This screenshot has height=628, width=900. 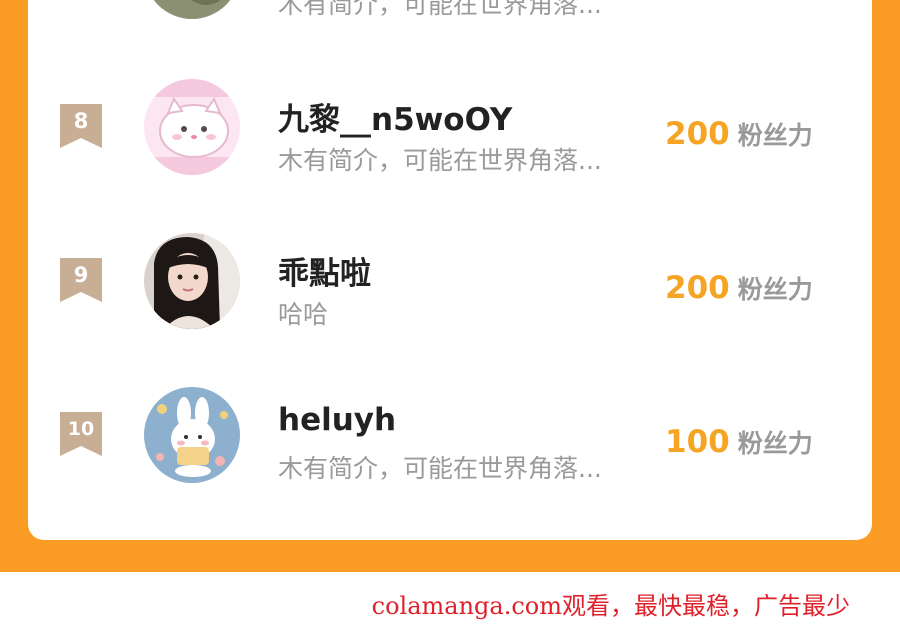 What do you see at coordinates (303, 314) in the screenshot?
I see `user-bio: 哈哈` at bounding box center [303, 314].